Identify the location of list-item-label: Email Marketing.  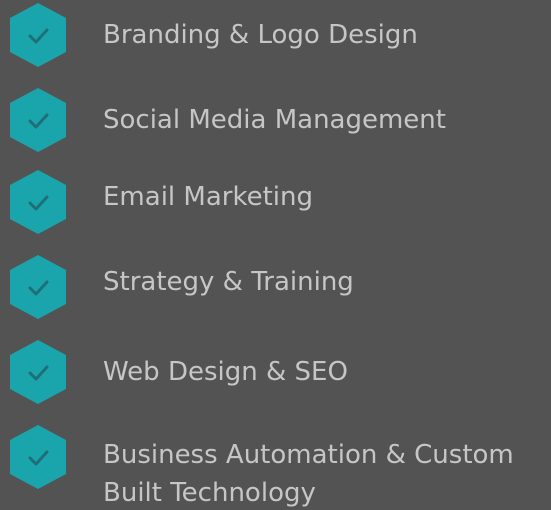
(208, 197).